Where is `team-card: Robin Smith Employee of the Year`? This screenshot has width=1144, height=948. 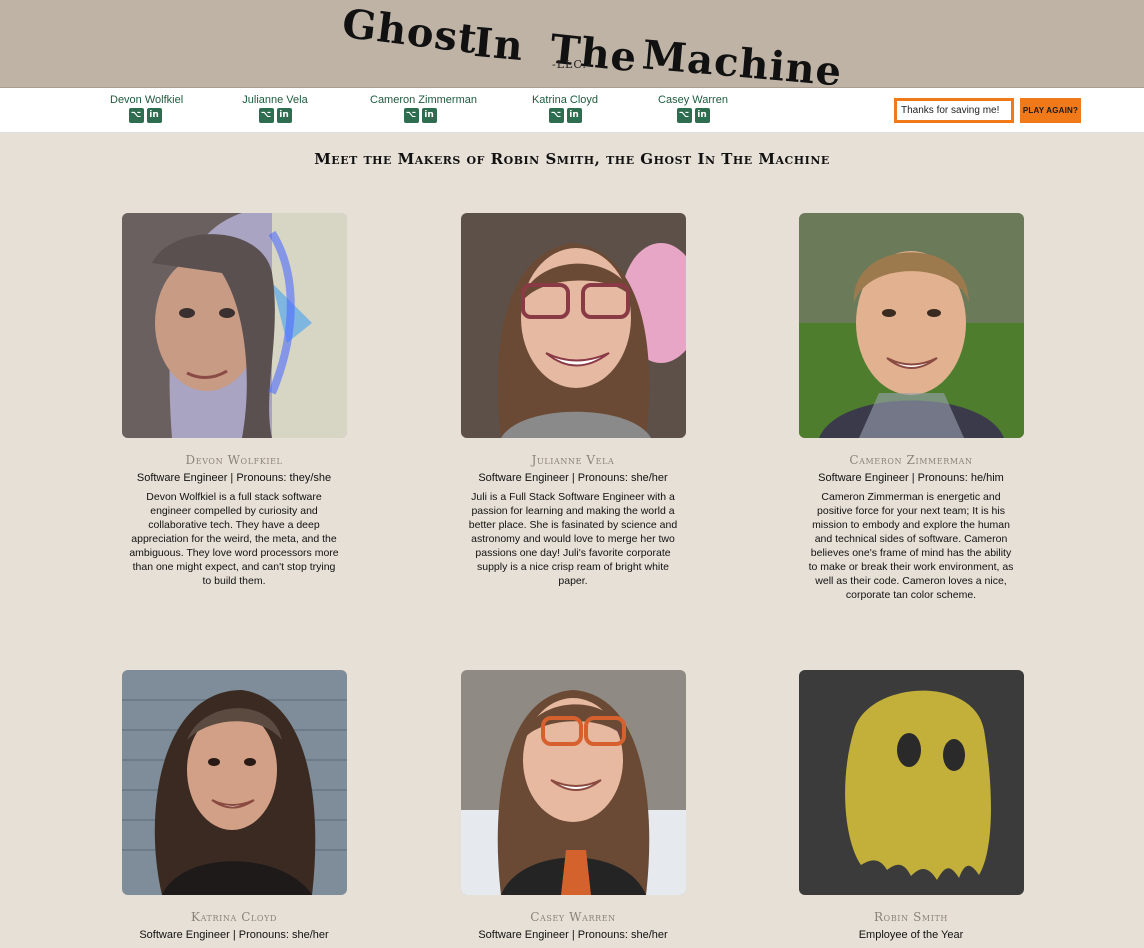 team-card: Robin Smith Employee of the Year is located at coordinates (911, 805).